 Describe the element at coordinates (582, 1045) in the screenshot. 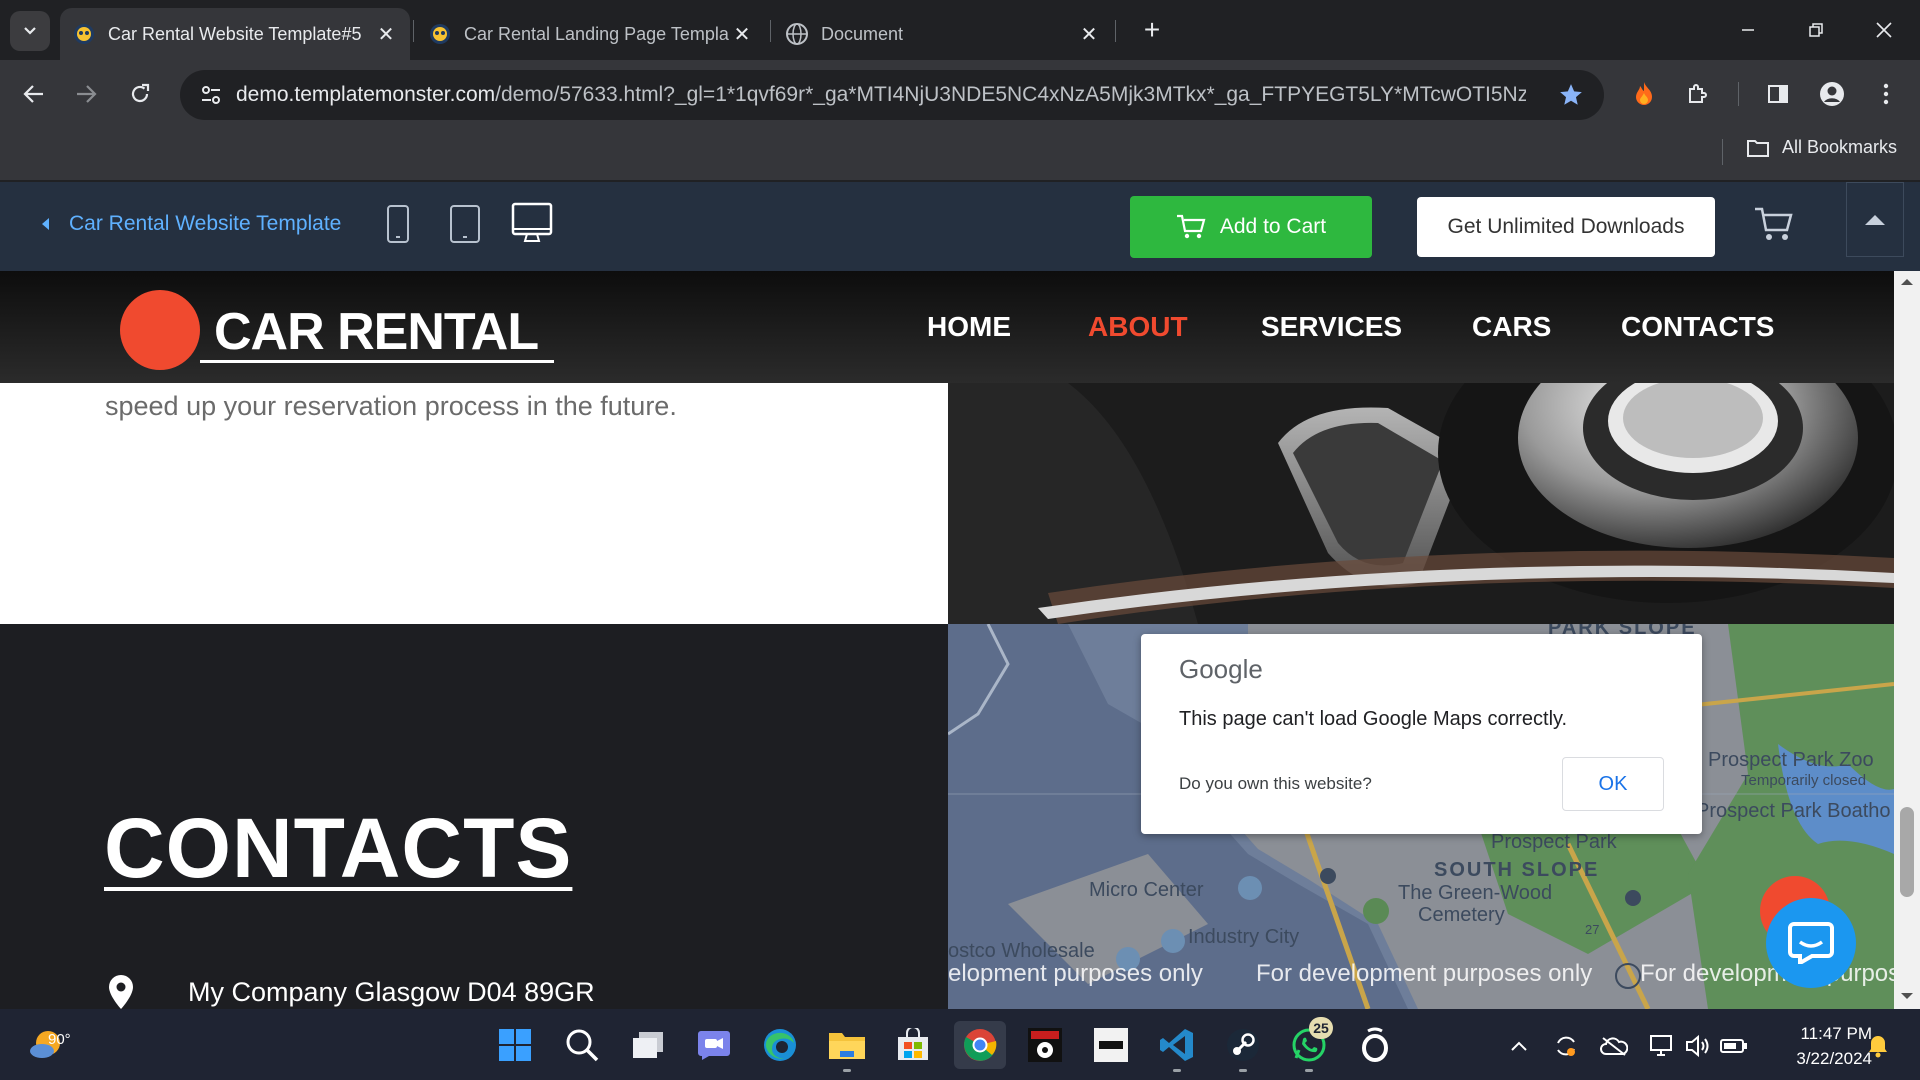

I see `search-button` at that location.